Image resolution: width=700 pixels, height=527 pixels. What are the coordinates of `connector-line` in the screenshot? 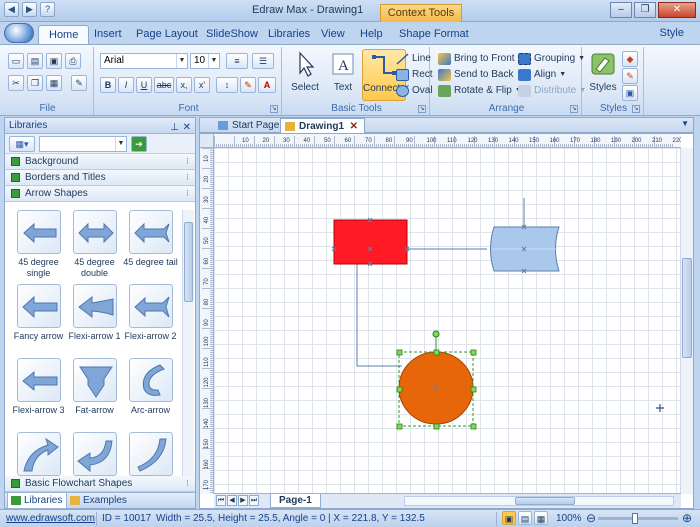 It's located at (379, 315).